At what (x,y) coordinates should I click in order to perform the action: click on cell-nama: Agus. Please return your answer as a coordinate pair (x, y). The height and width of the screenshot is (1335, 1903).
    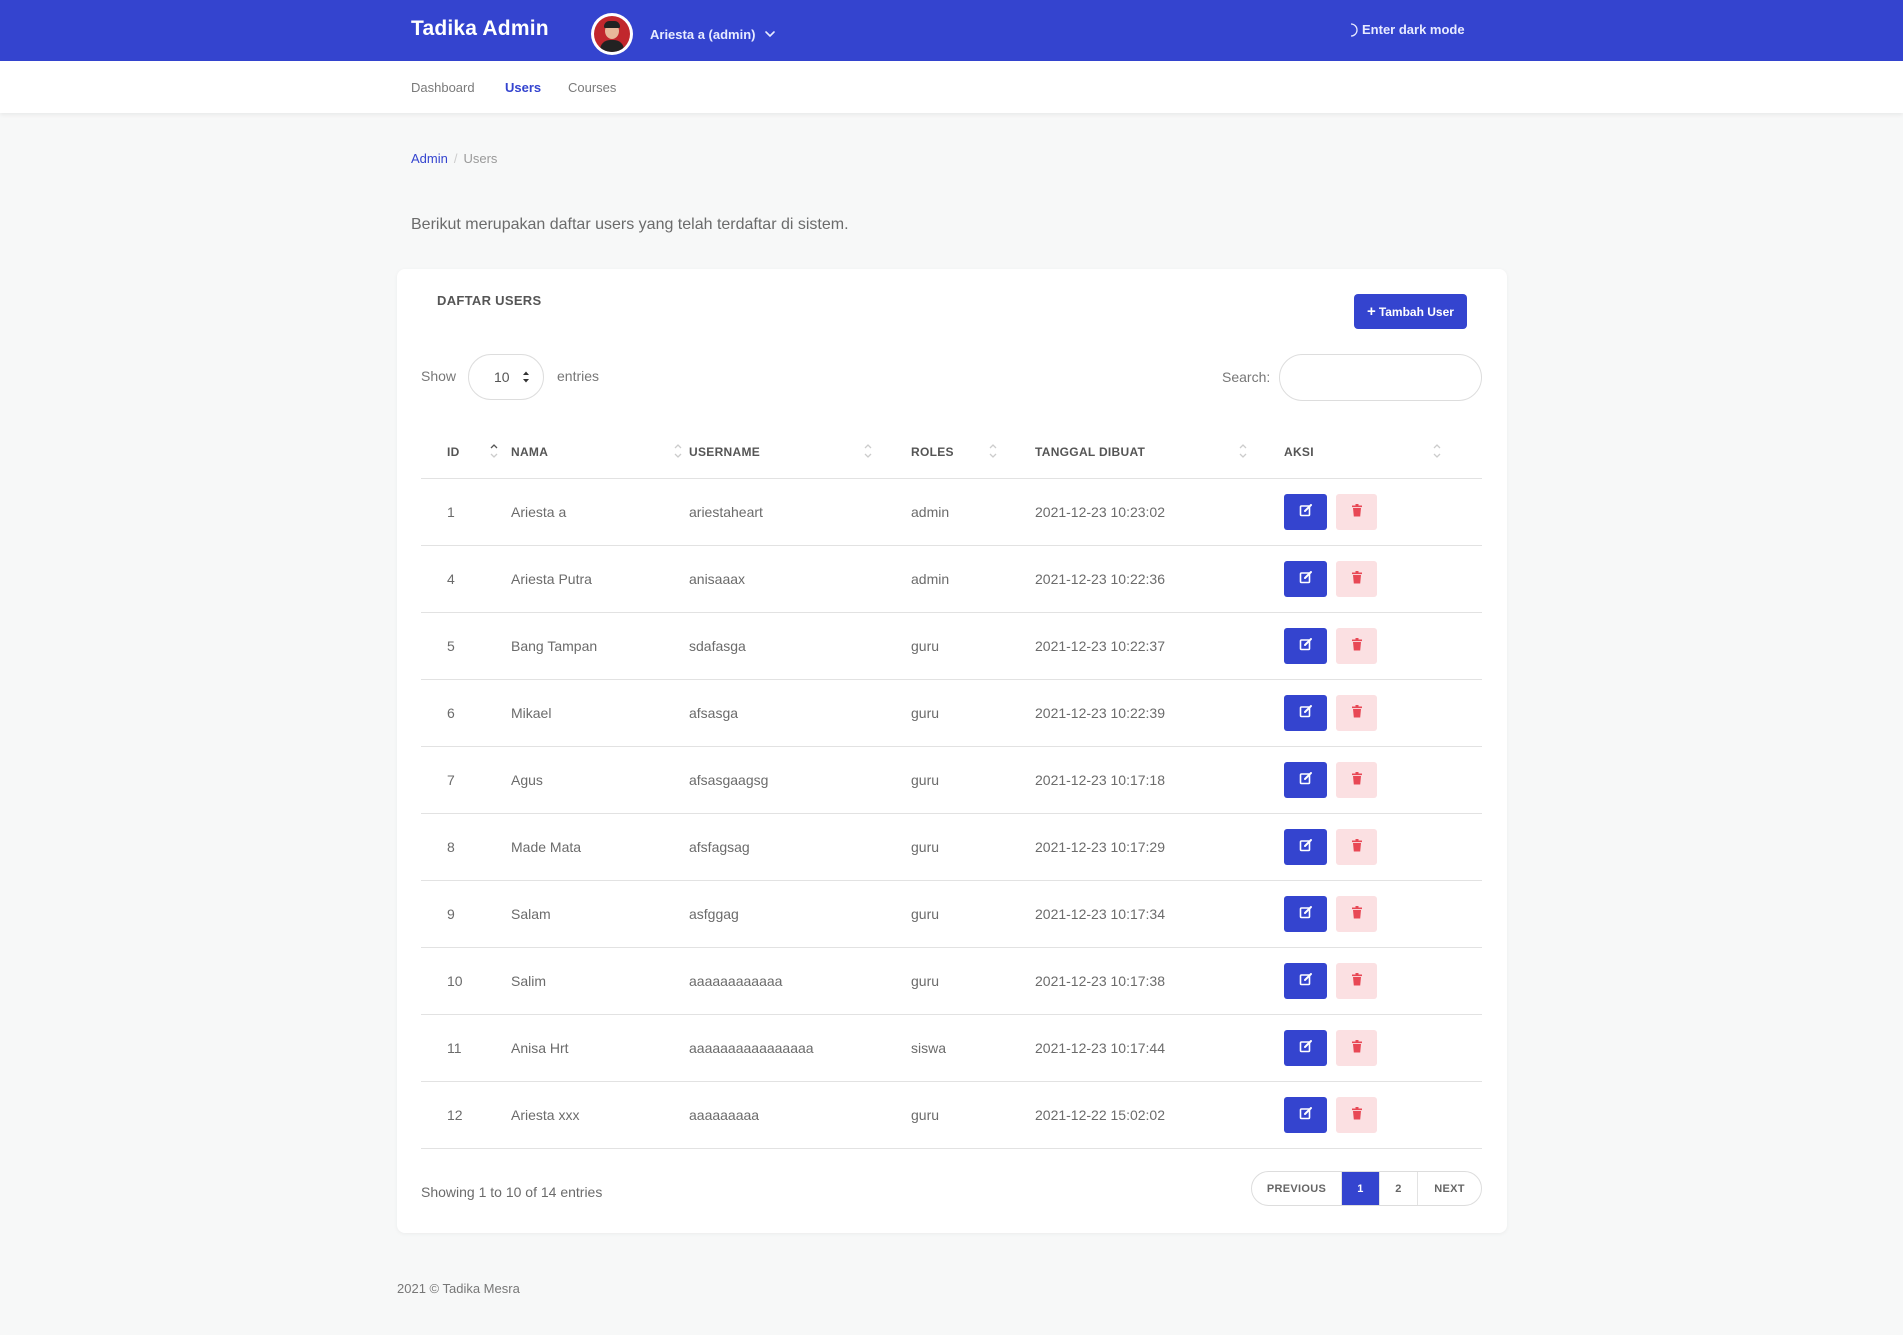
    Looking at the image, I should click on (600, 780).